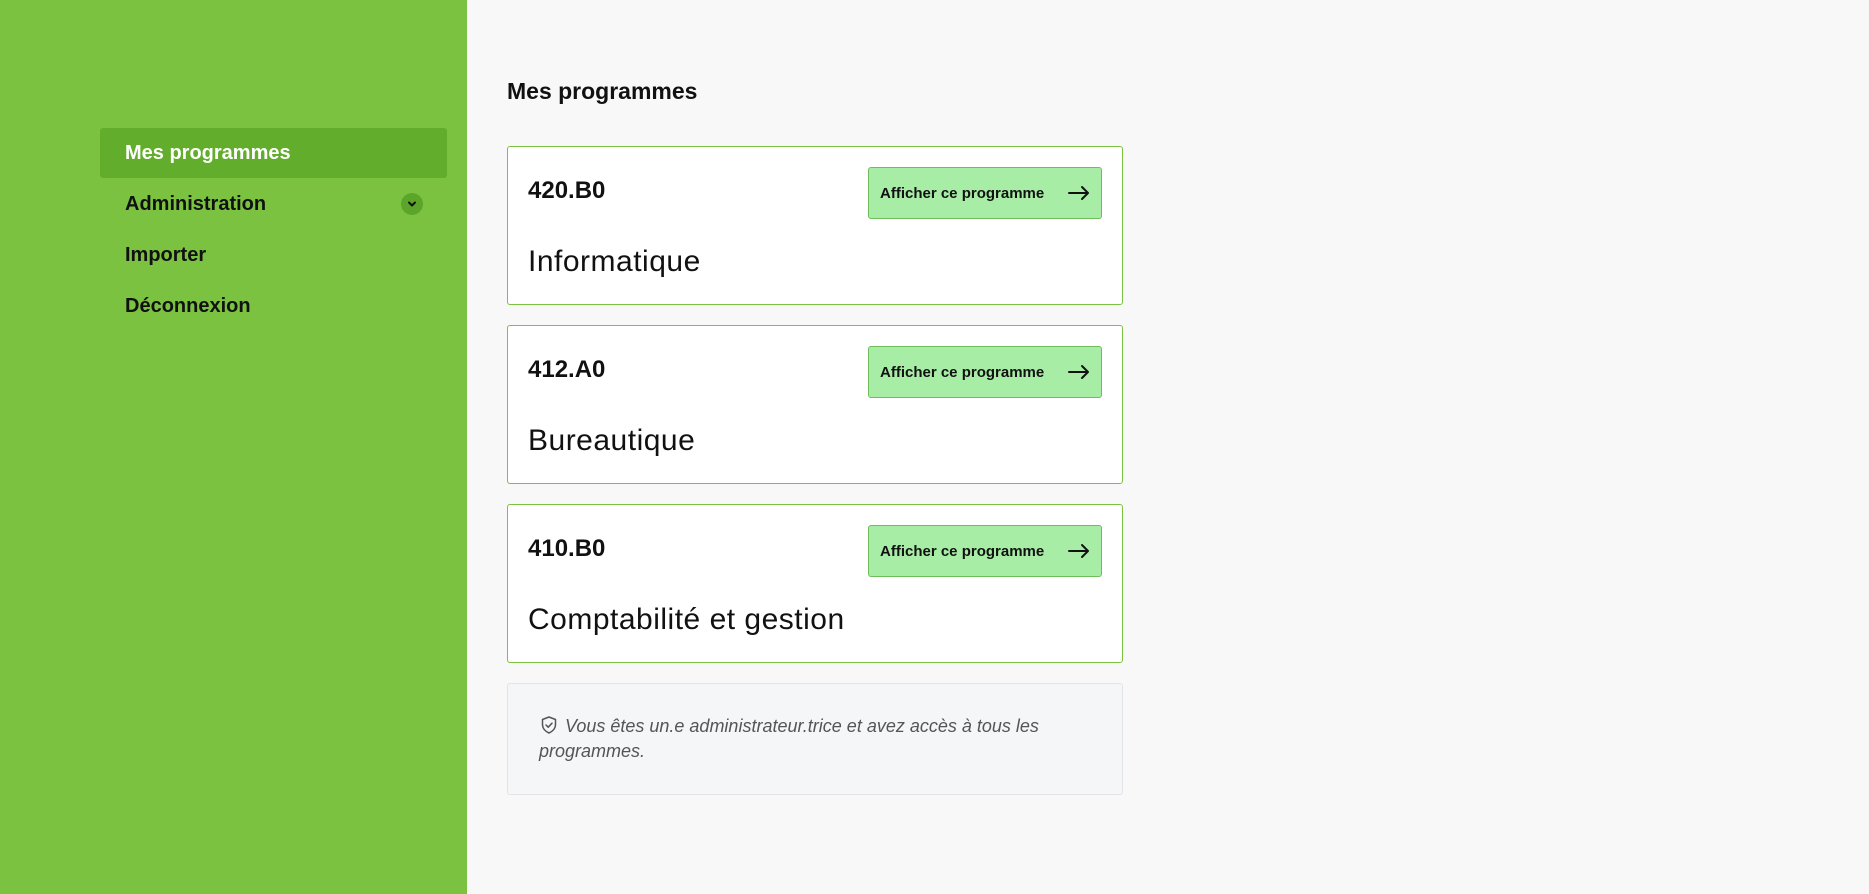 The height and width of the screenshot is (894, 1869). What do you see at coordinates (614, 261) in the screenshot?
I see `program-name: Informatique` at bounding box center [614, 261].